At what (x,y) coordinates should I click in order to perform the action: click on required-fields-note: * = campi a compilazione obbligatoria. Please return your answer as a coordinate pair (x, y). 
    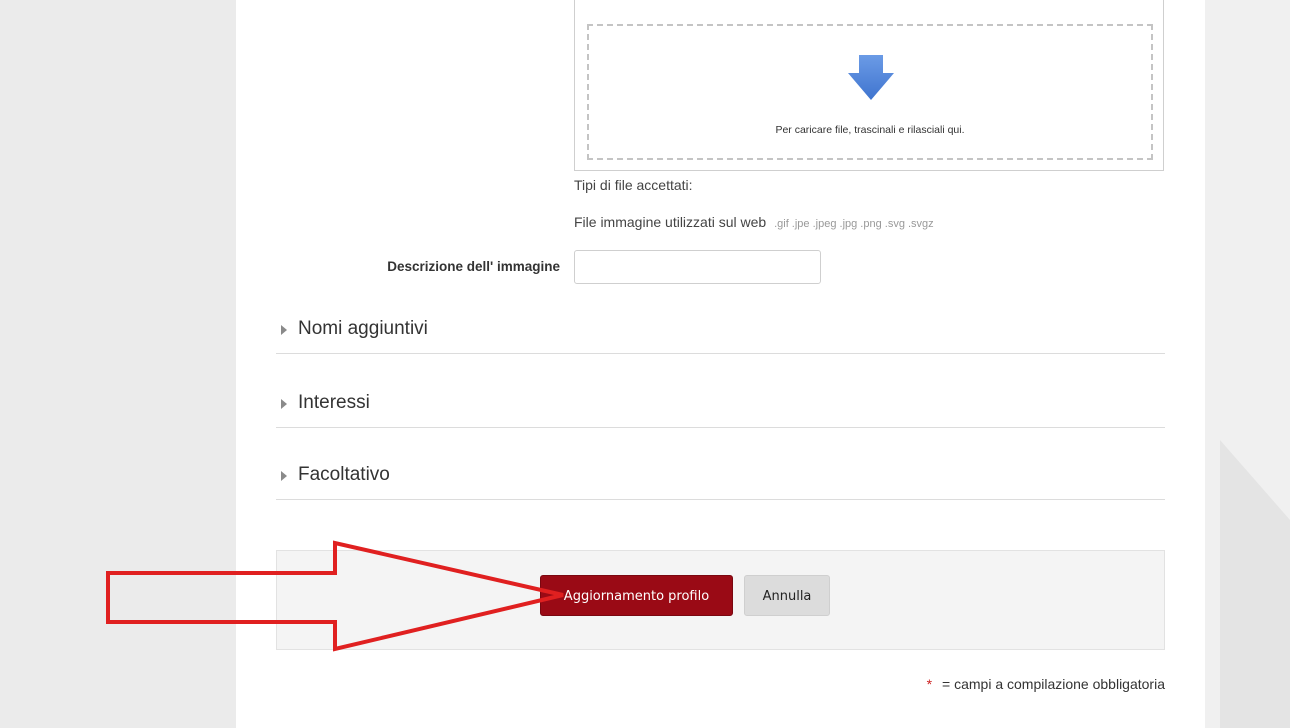
    Looking at the image, I should click on (1046, 684).